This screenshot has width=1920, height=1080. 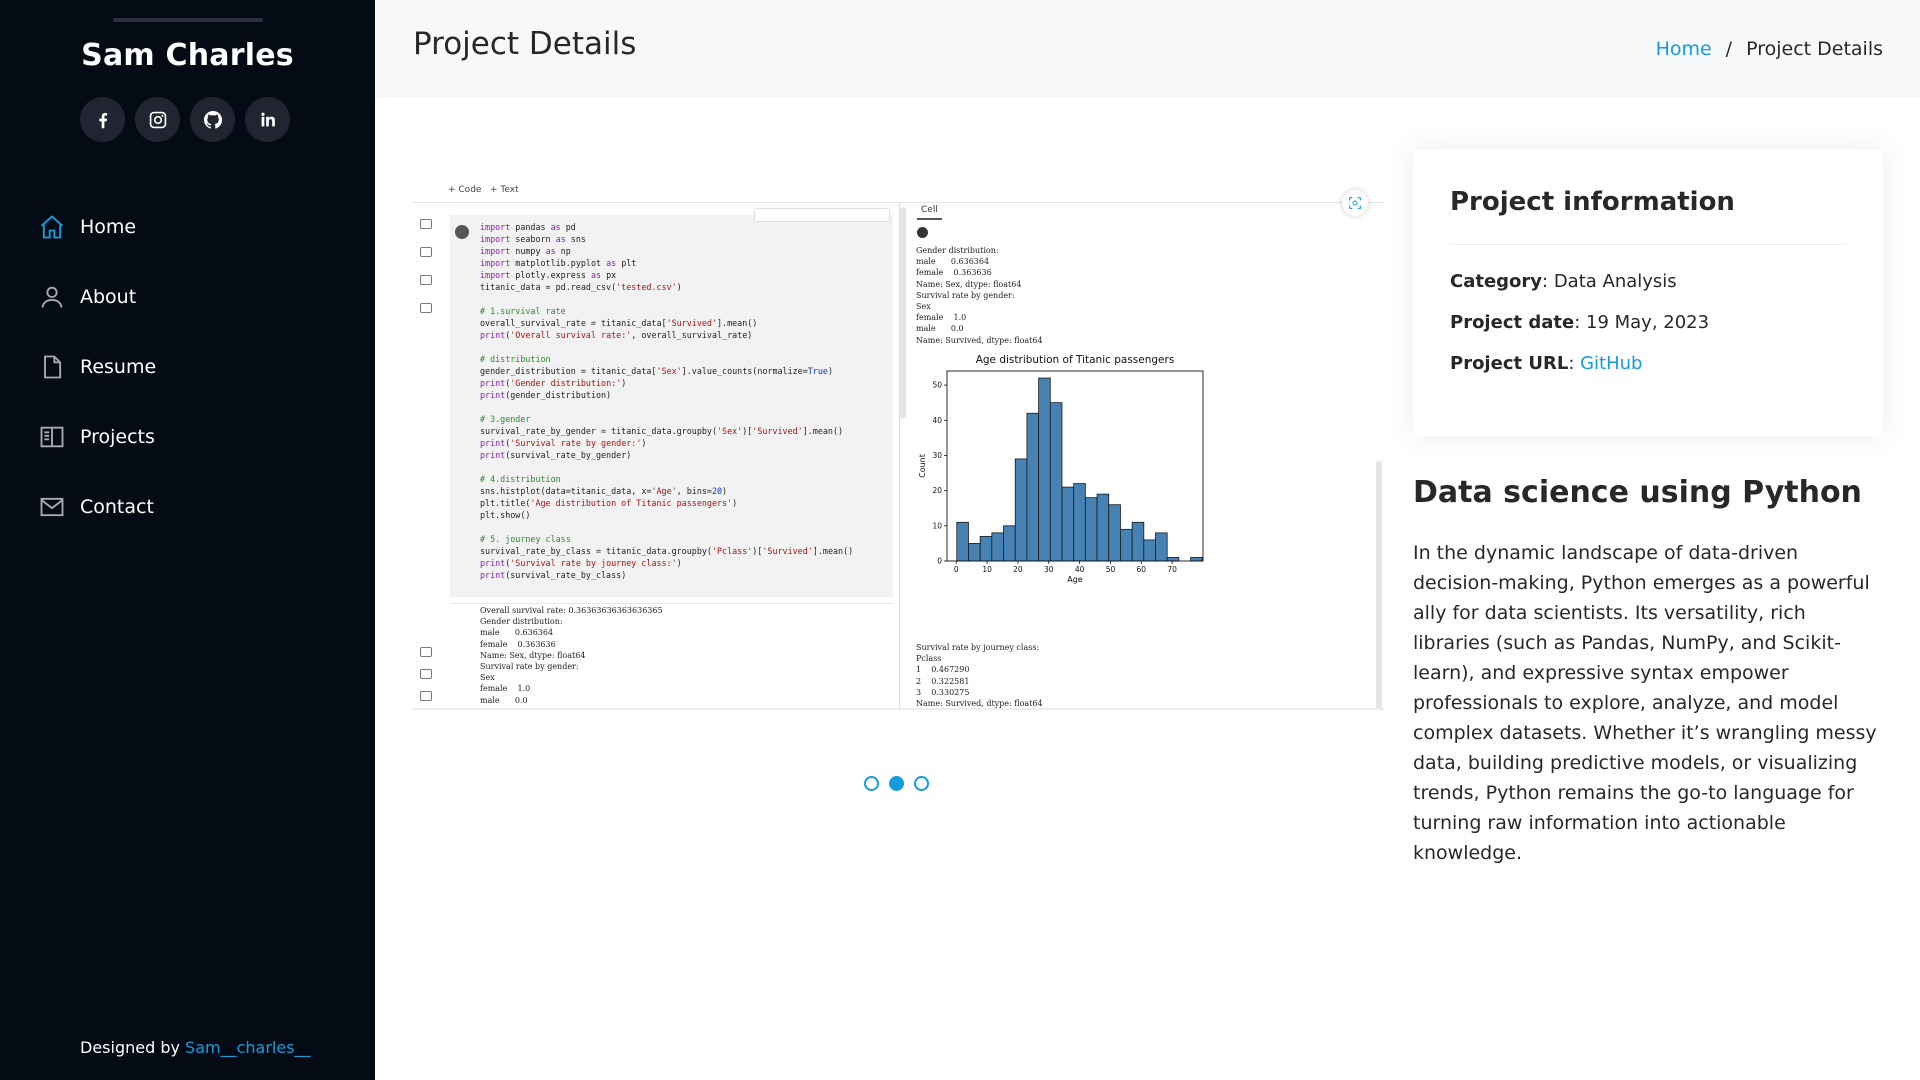 I want to click on breadcrumb-section: Project Details Home / Project Details, so click(x=1147, y=49).